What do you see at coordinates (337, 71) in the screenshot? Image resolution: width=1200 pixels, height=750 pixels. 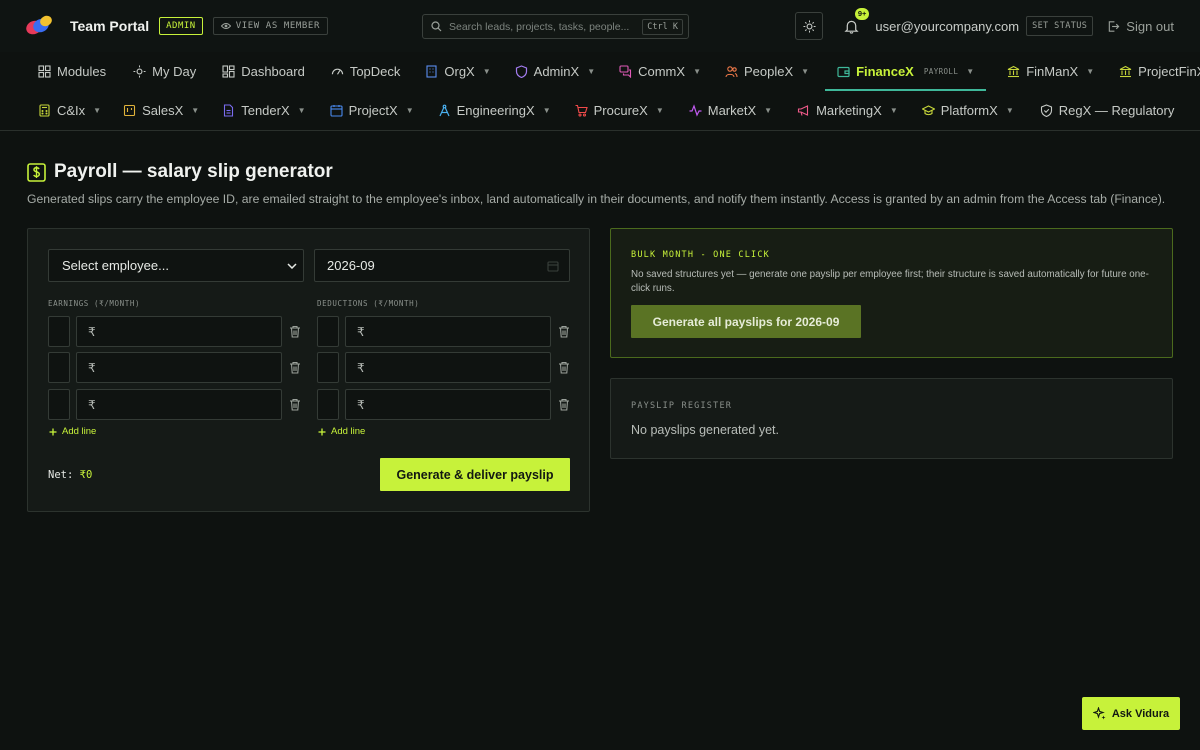 I see `gauge-icon` at bounding box center [337, 71].